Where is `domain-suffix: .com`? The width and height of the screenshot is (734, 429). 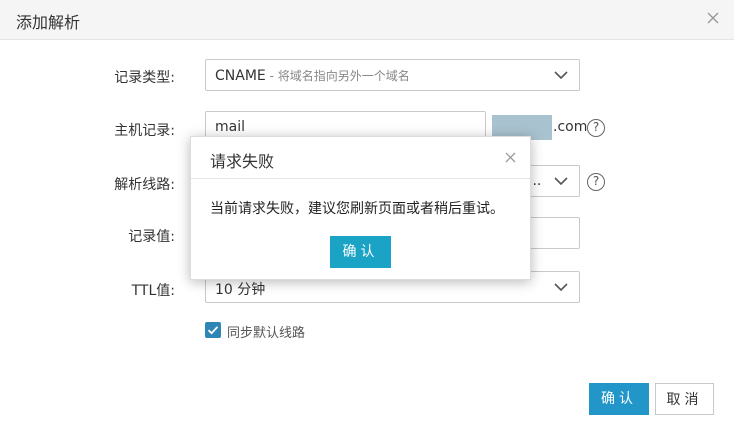 domain-suffix: .com is located at coordinates (570, 127).